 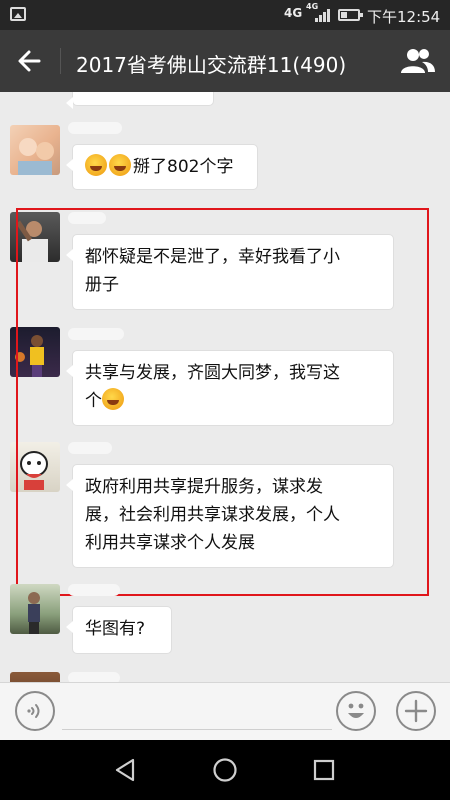 What do you see at coordinates (183, 167) in the screenshot?
I see `message-text: 掰了802个字` at bounding box center [183, 167].